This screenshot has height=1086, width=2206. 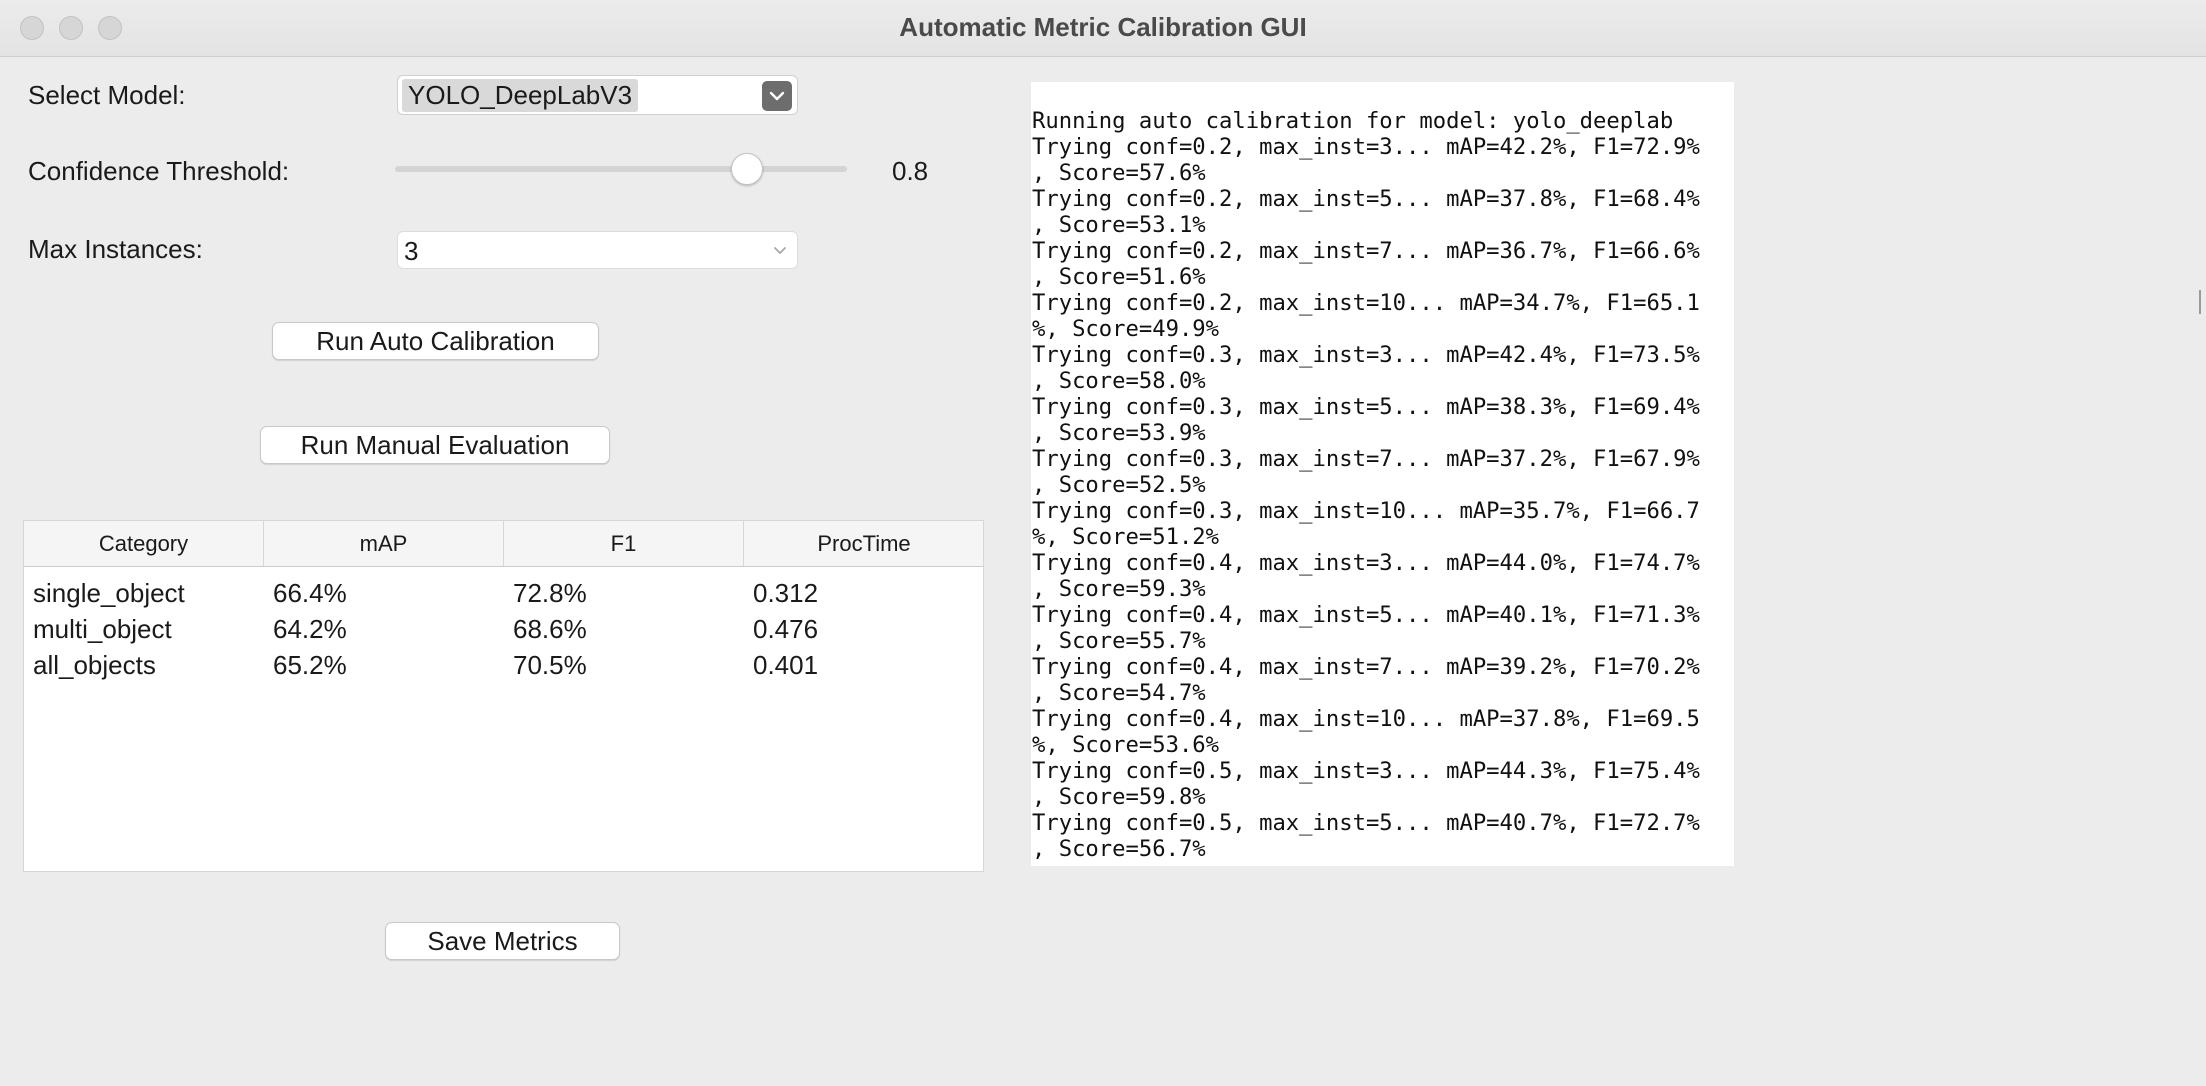 What do you see at coordinates (597, 250) in the screenshot?
I see `max-instances-combobox: 3` at bounding box center [597, 250].